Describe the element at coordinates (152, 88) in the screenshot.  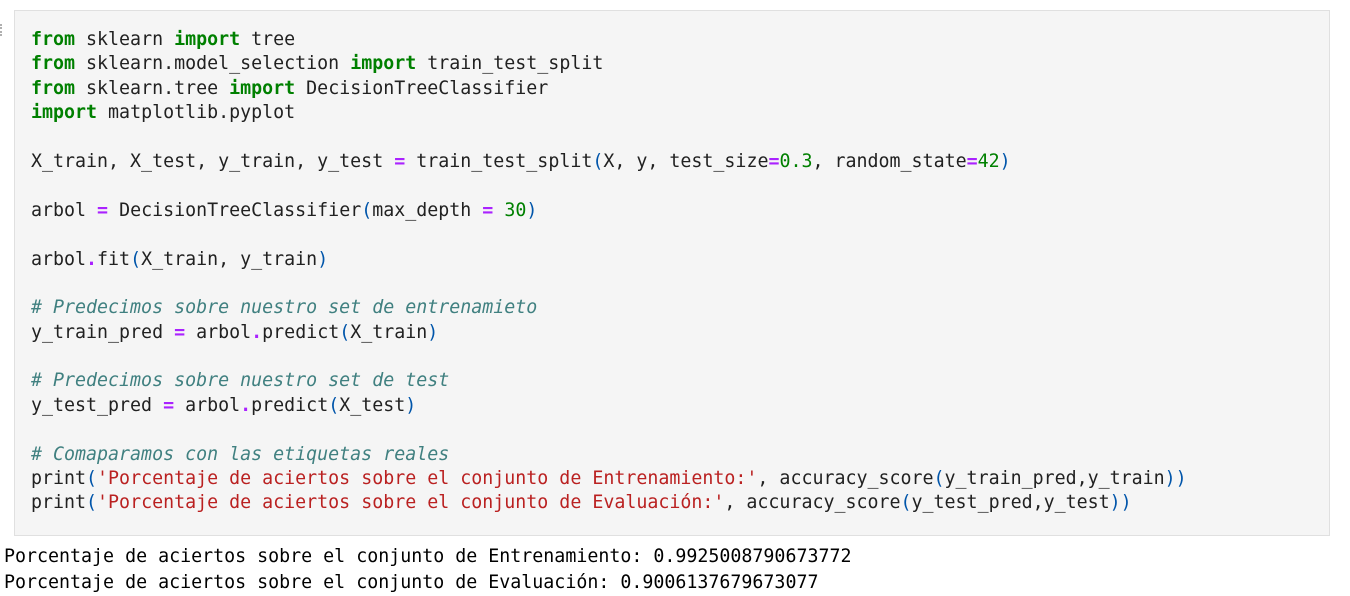
I see `code-text: sklearn.tree` at that location.